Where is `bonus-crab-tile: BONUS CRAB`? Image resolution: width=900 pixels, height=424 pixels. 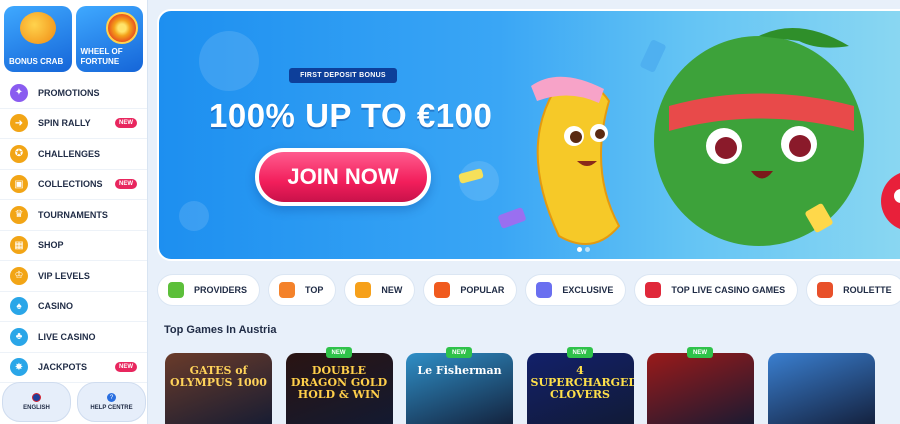 bonus-crab-tile: BONUS CRAB is located at coordinates (38, 39).